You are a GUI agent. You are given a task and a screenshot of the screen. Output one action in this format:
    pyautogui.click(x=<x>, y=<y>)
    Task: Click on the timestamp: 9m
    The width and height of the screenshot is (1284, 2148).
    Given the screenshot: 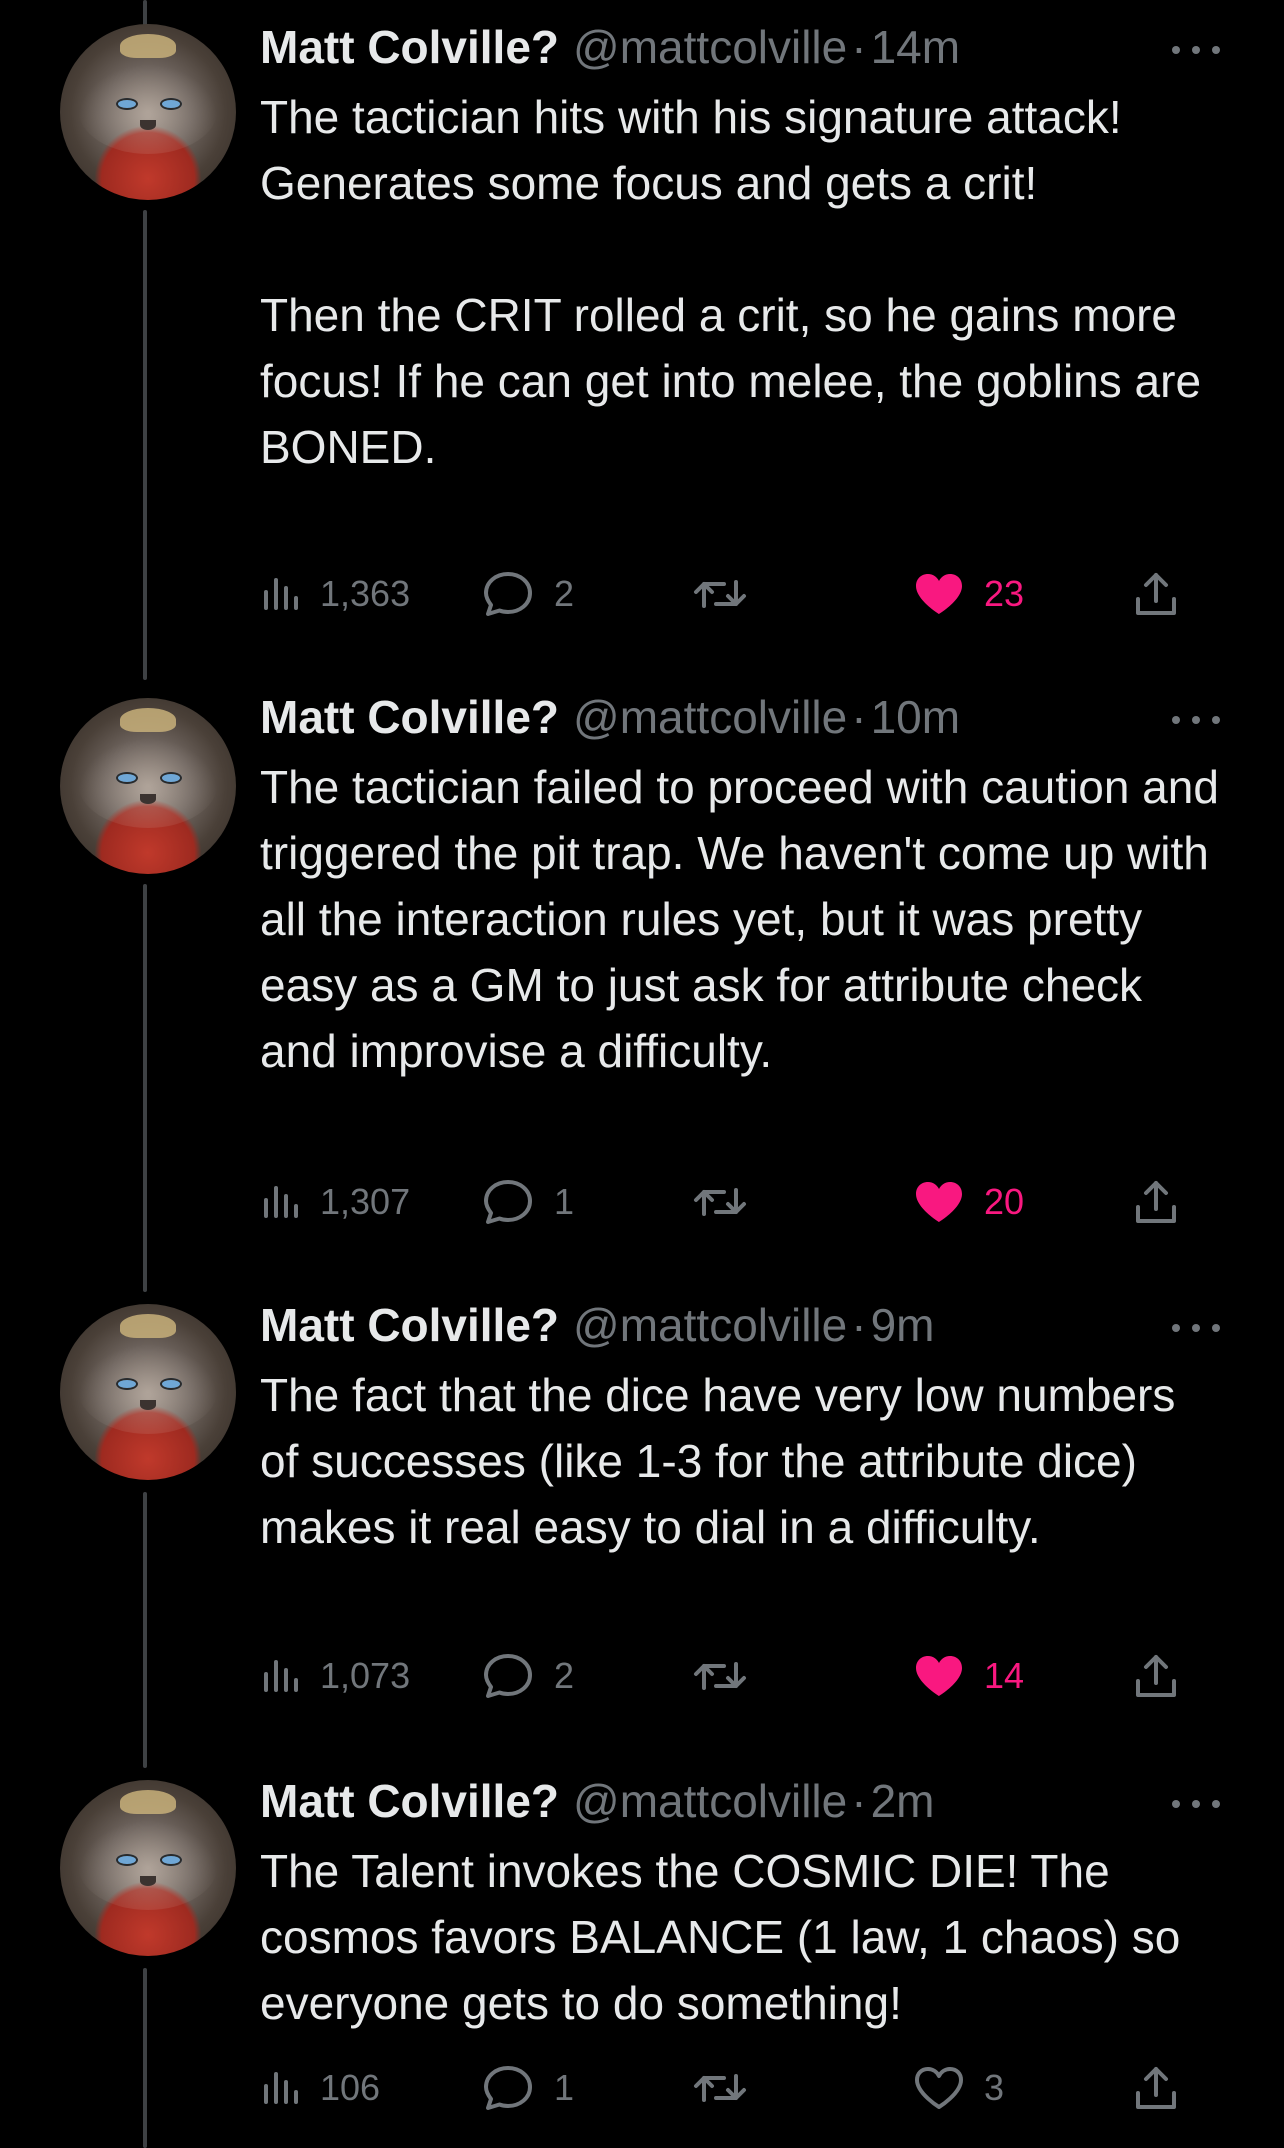 What is the action you would take?
    pyautogui.click(x=903, y=1325)
    